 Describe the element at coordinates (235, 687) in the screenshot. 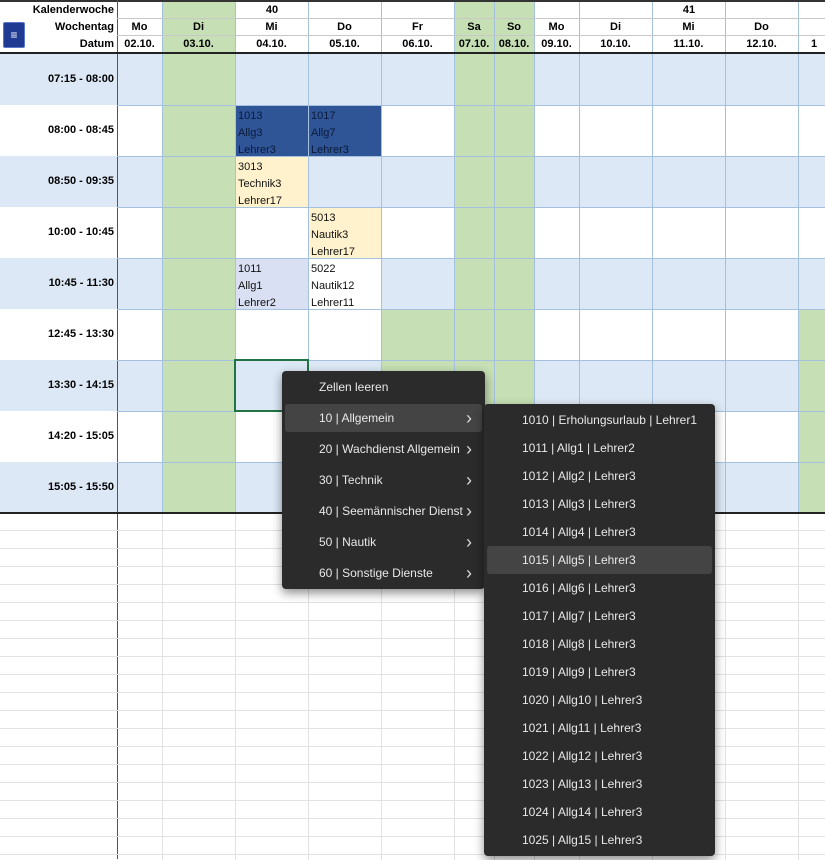

I see `empty-column-line` at that location.